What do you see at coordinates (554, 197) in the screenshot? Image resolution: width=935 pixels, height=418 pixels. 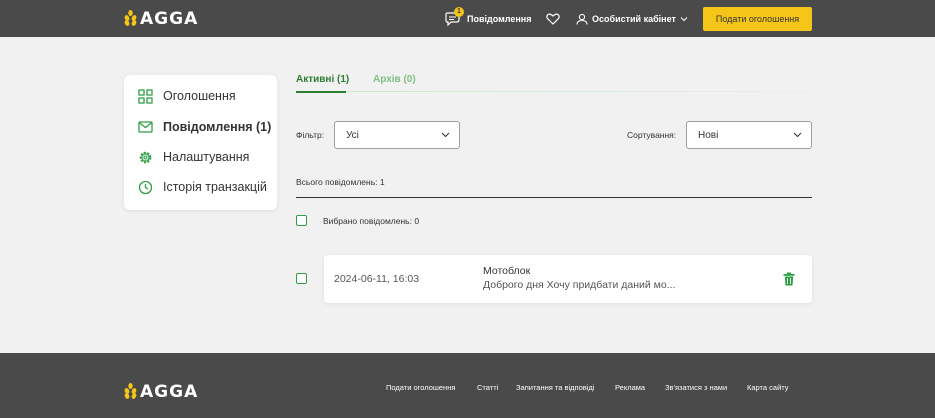 I see `list-divider` at bounding box center [554, 197].